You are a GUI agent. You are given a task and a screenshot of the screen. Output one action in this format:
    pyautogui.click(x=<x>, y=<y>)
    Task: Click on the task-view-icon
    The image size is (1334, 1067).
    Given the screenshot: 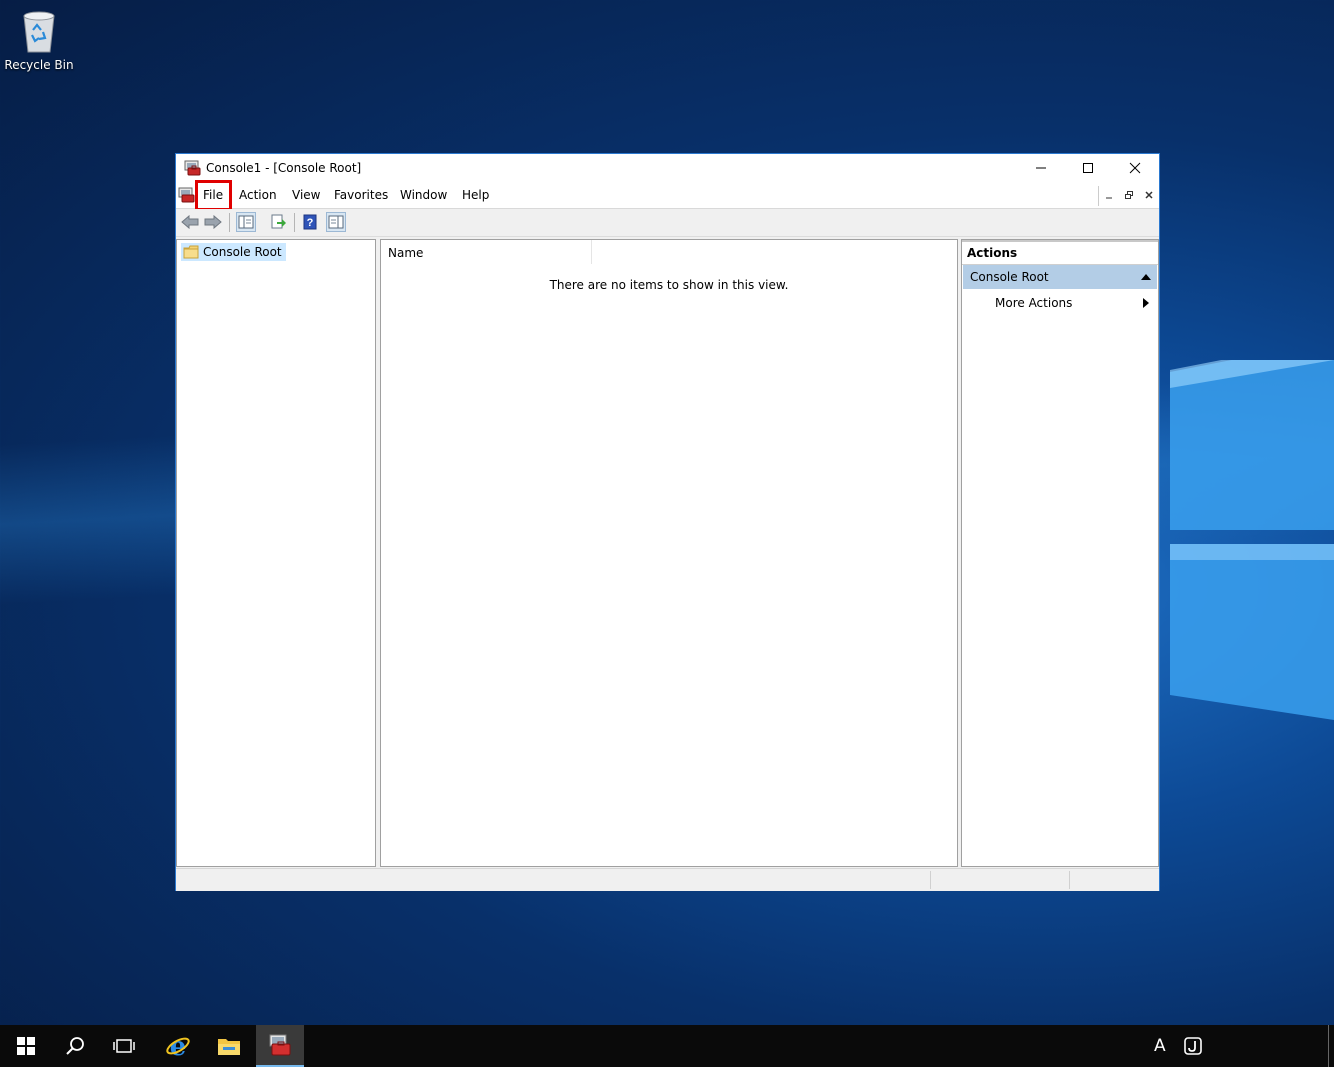 What is the action you would take?
    pyautogui.click(x=124, y=1046)
    